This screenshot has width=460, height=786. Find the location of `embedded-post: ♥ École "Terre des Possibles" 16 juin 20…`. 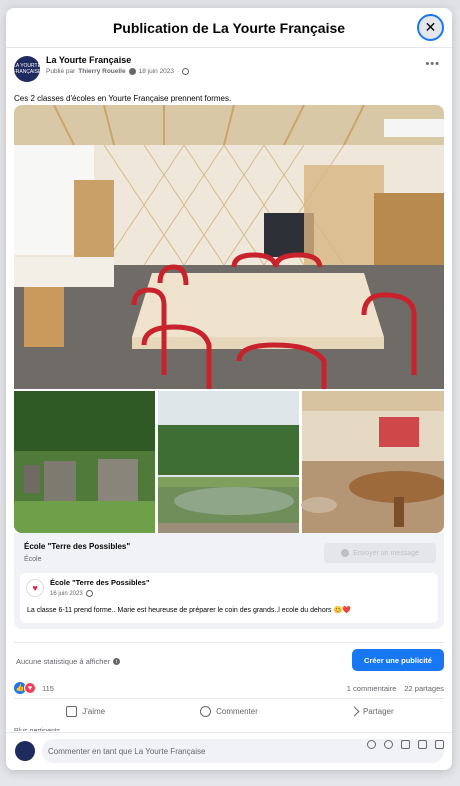

embedded-post: ♥ École "Terre des Possibles" 16 juin 20… is located at coordinates (229, 598).